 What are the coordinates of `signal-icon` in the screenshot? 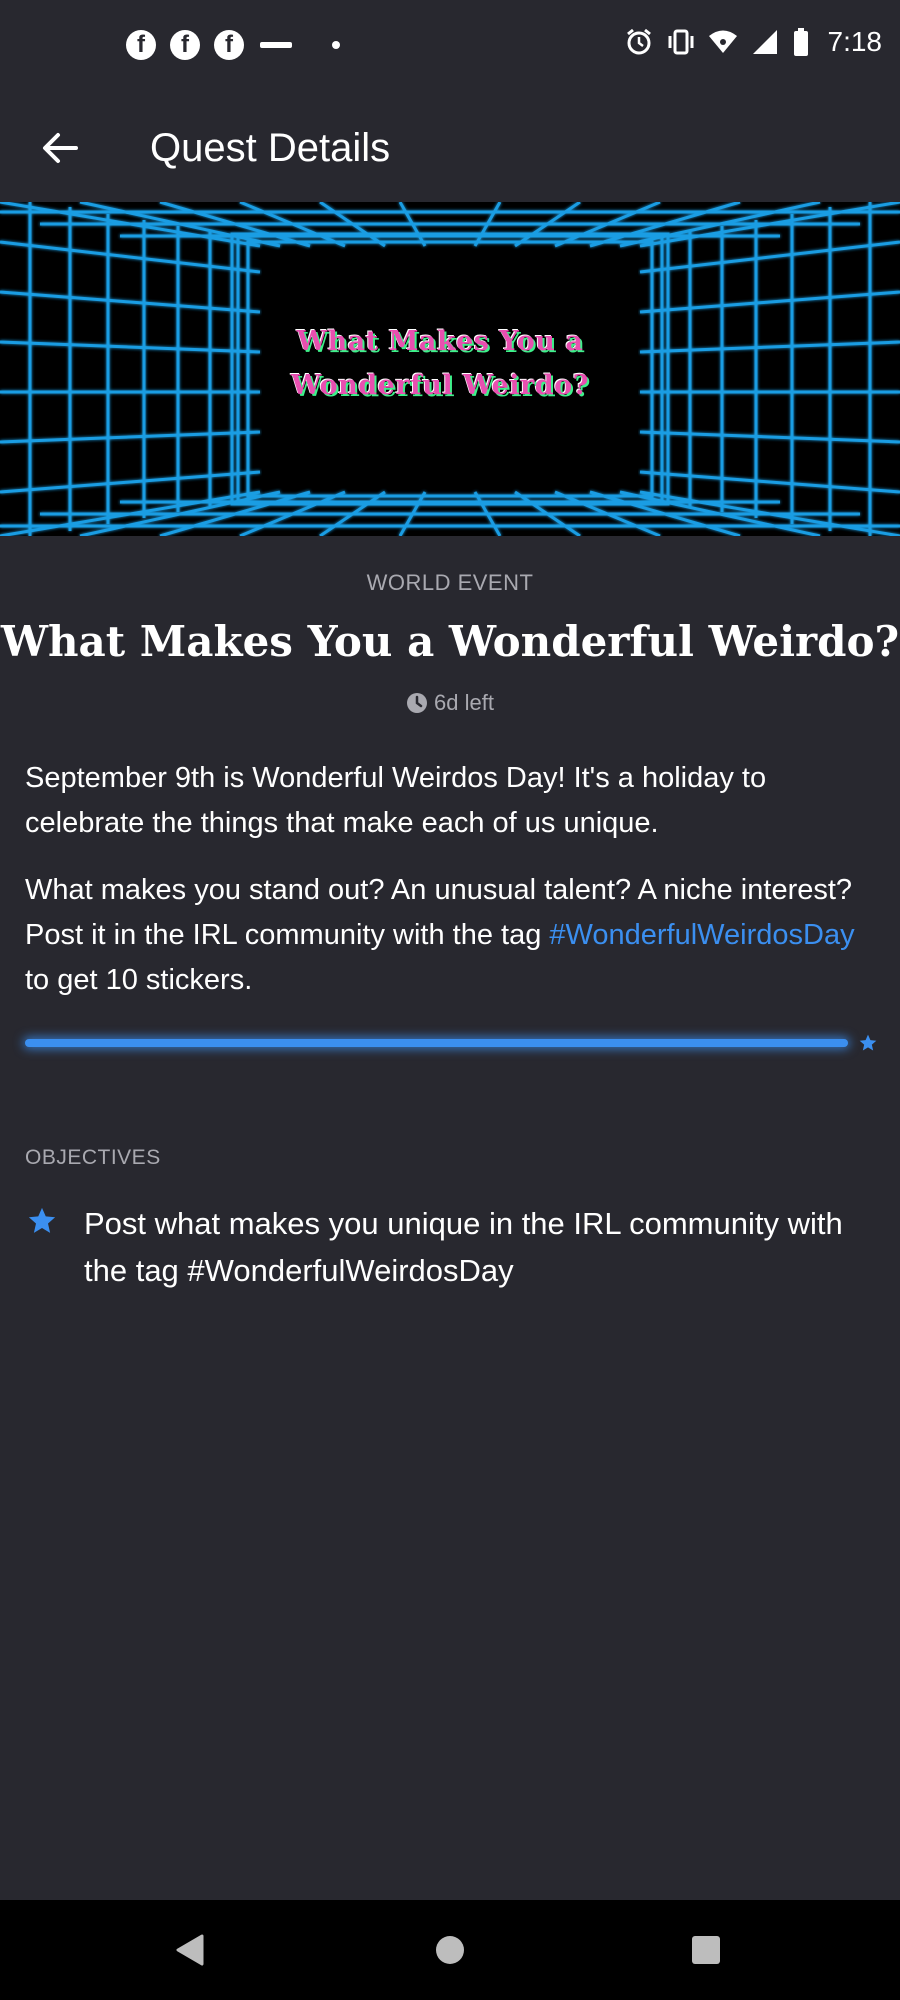 It's located at (765, 42).